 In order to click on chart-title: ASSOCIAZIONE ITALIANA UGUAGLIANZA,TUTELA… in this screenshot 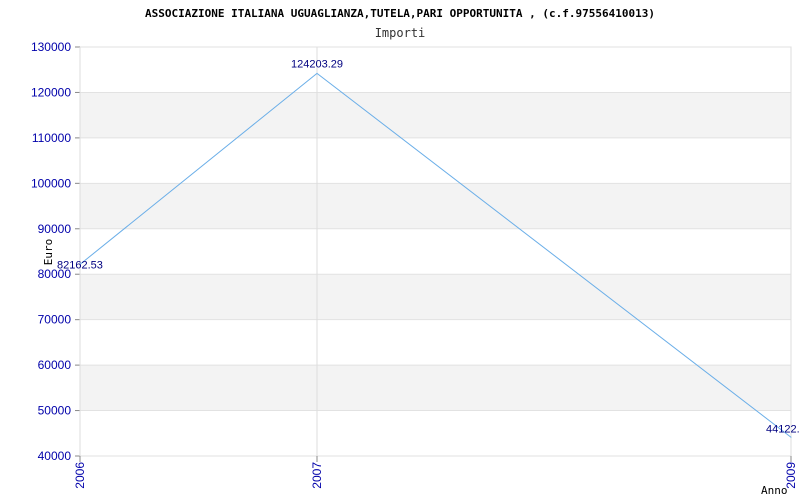, I will do `click(400, 13)`.